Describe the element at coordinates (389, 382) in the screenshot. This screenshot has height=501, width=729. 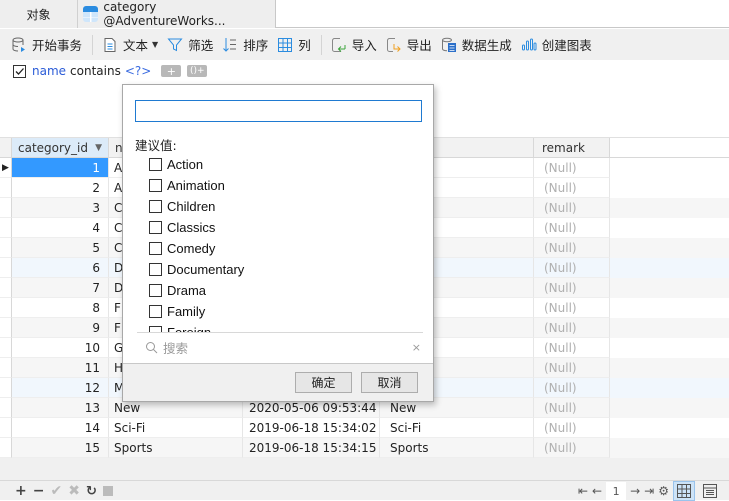
I see `cancel-button: 取消` at that location.